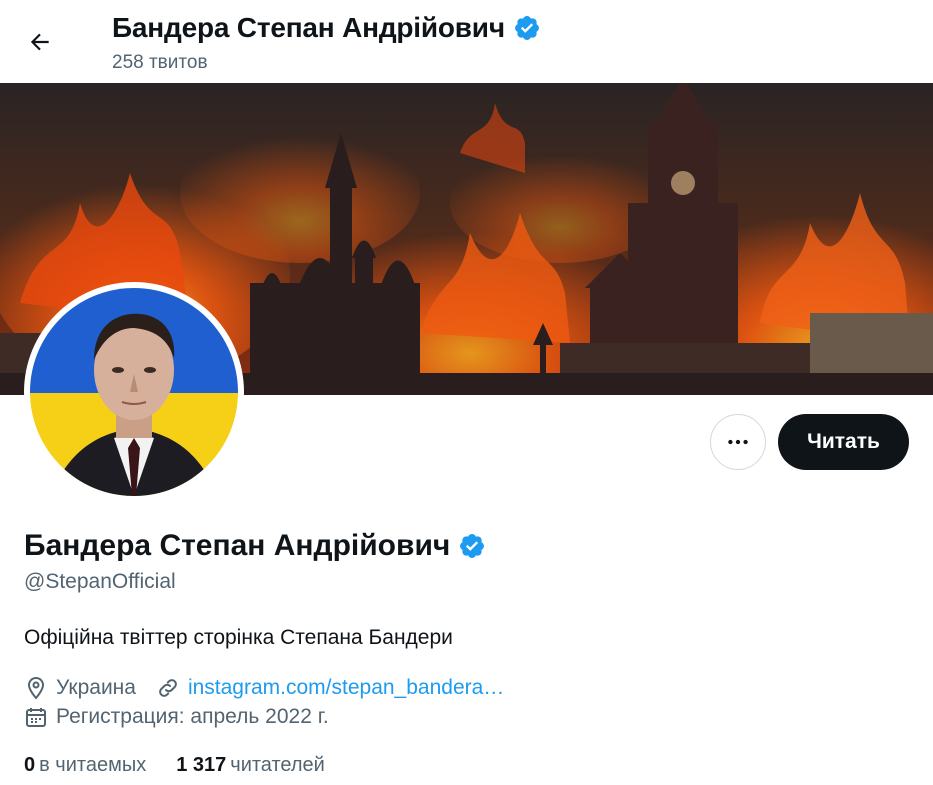  I want to click on arrow-left-icon, so click(39, 42).